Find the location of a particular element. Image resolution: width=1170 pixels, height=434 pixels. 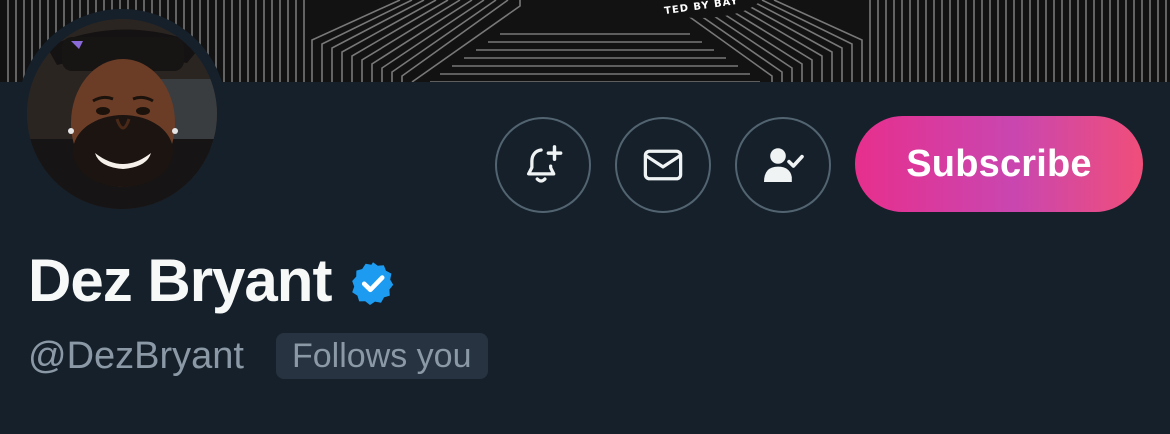

following-button is located at coordinates (783, 165).